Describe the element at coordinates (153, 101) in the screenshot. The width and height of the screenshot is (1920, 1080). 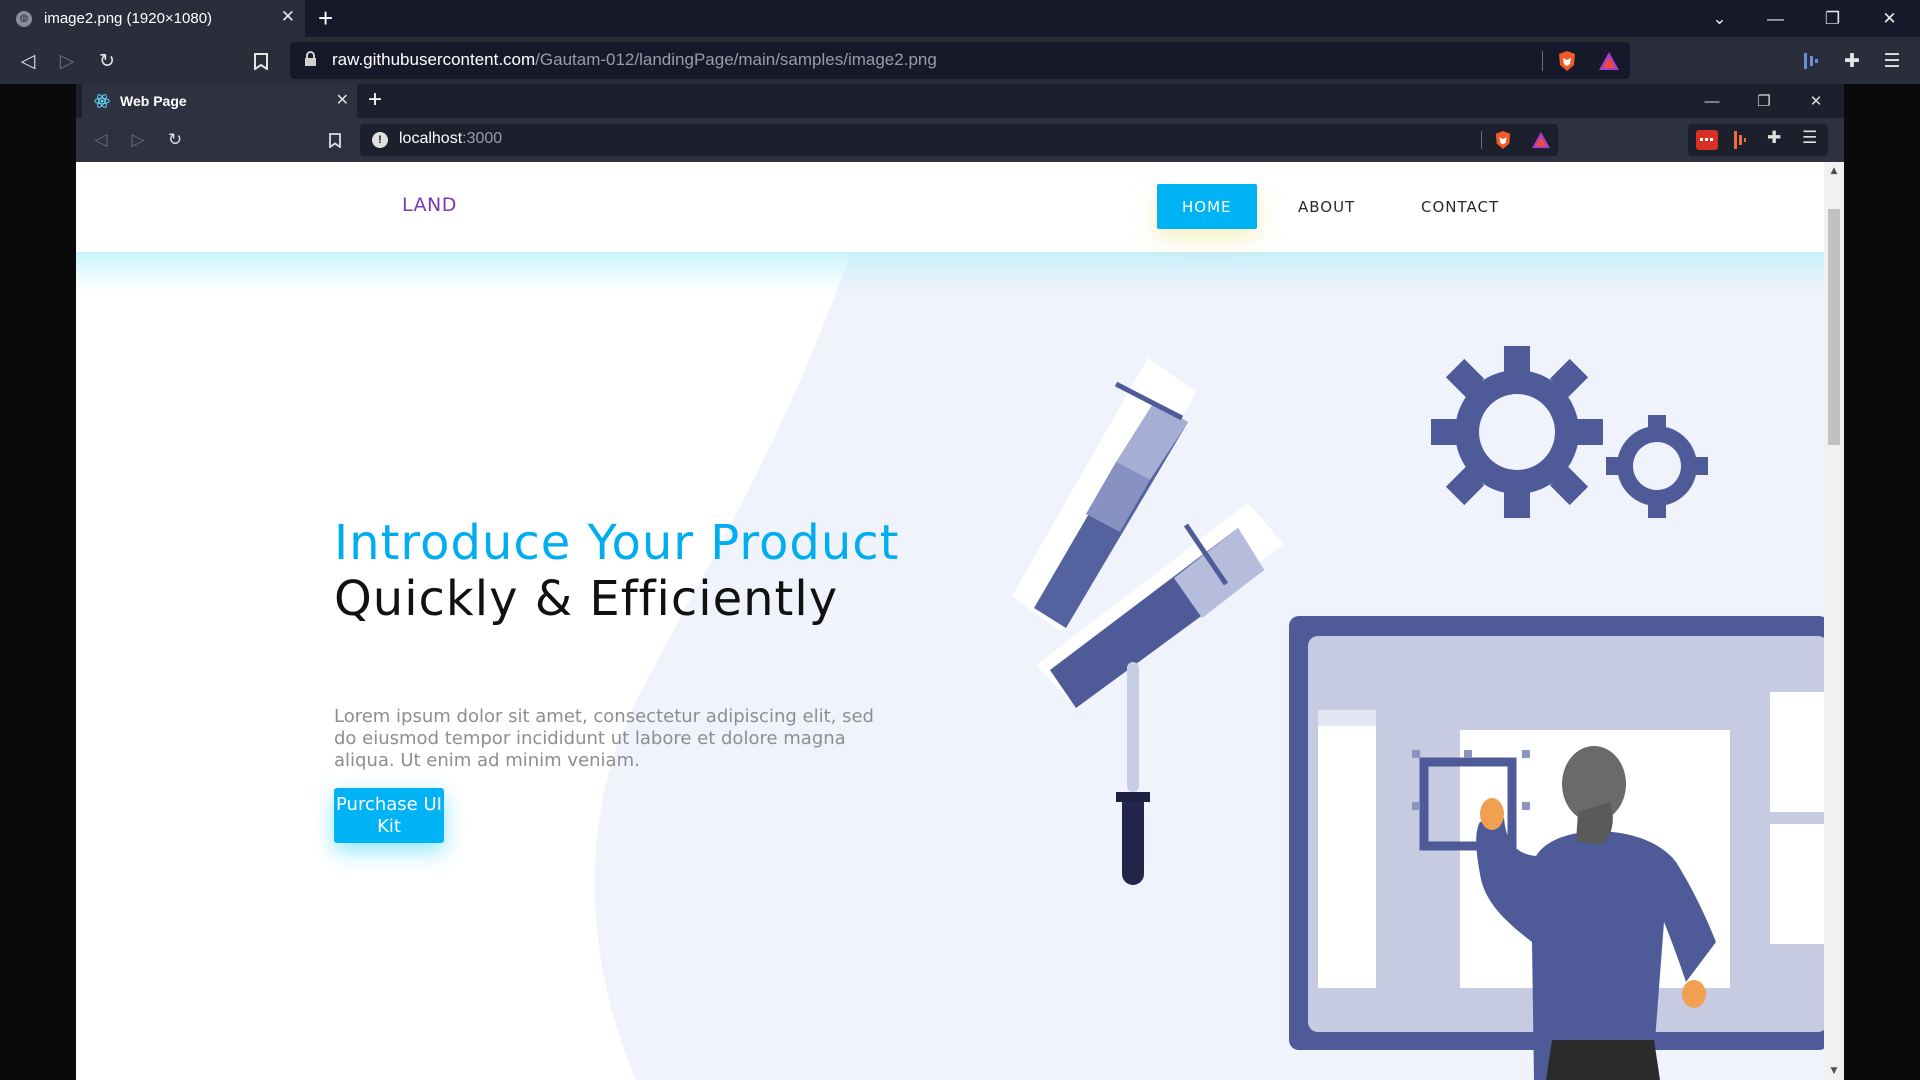
I see `inner-tab-title: Web Page` at that location.